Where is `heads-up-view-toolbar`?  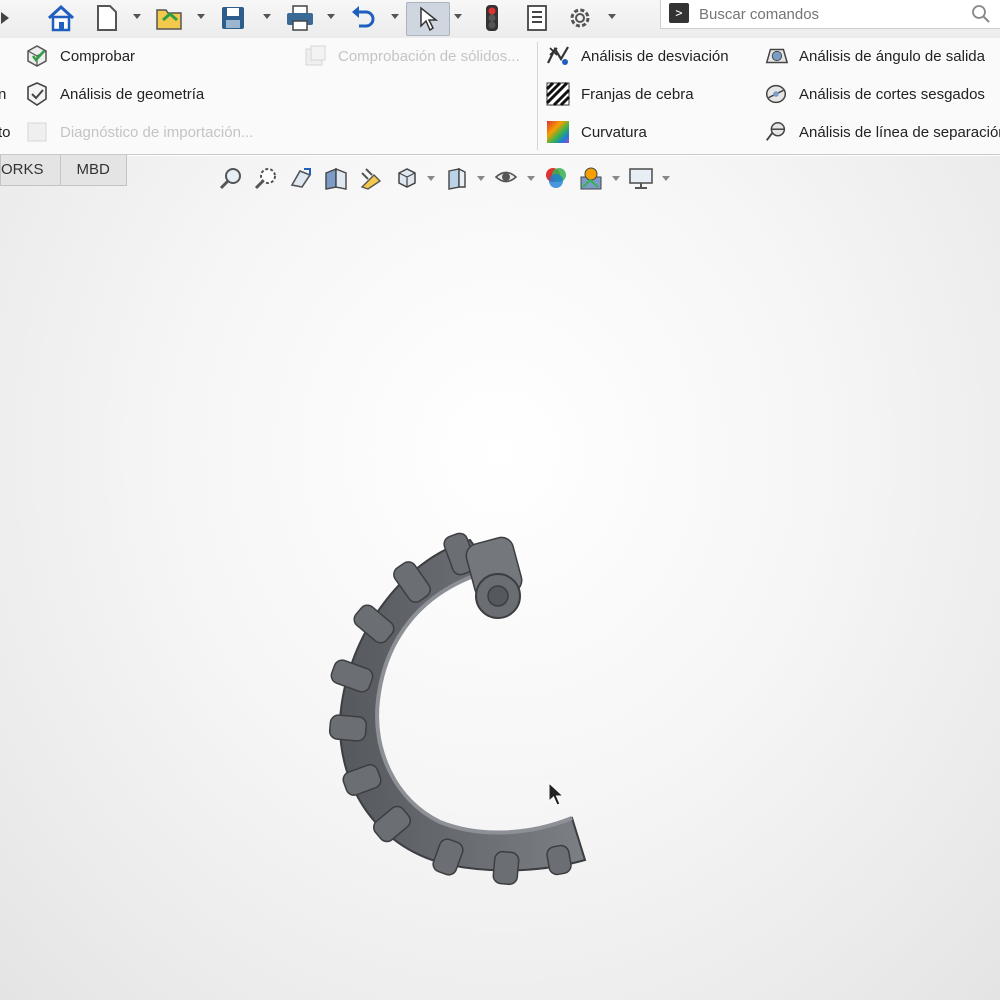
heads-up-view-toolbar is located at coordinates (443, 178).